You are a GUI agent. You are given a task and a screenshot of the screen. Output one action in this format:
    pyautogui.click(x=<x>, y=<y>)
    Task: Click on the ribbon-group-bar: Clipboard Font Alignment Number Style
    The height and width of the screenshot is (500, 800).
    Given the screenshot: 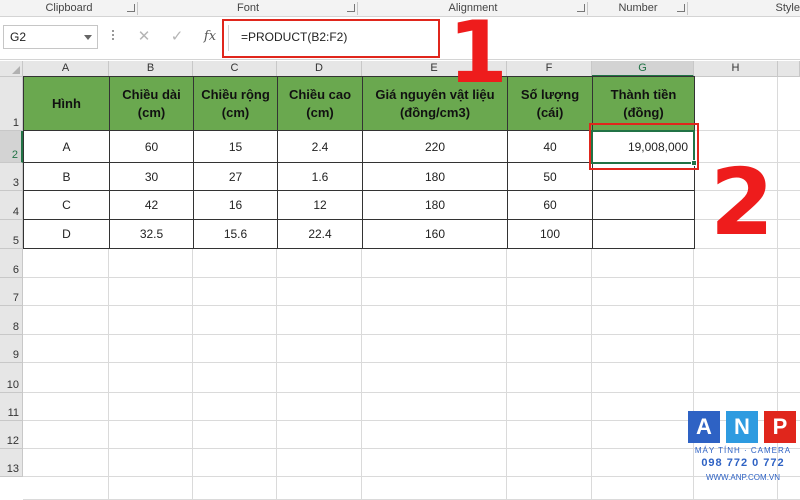 What is the action you would take?
    pyautogui.click(x=400, y=8)
    